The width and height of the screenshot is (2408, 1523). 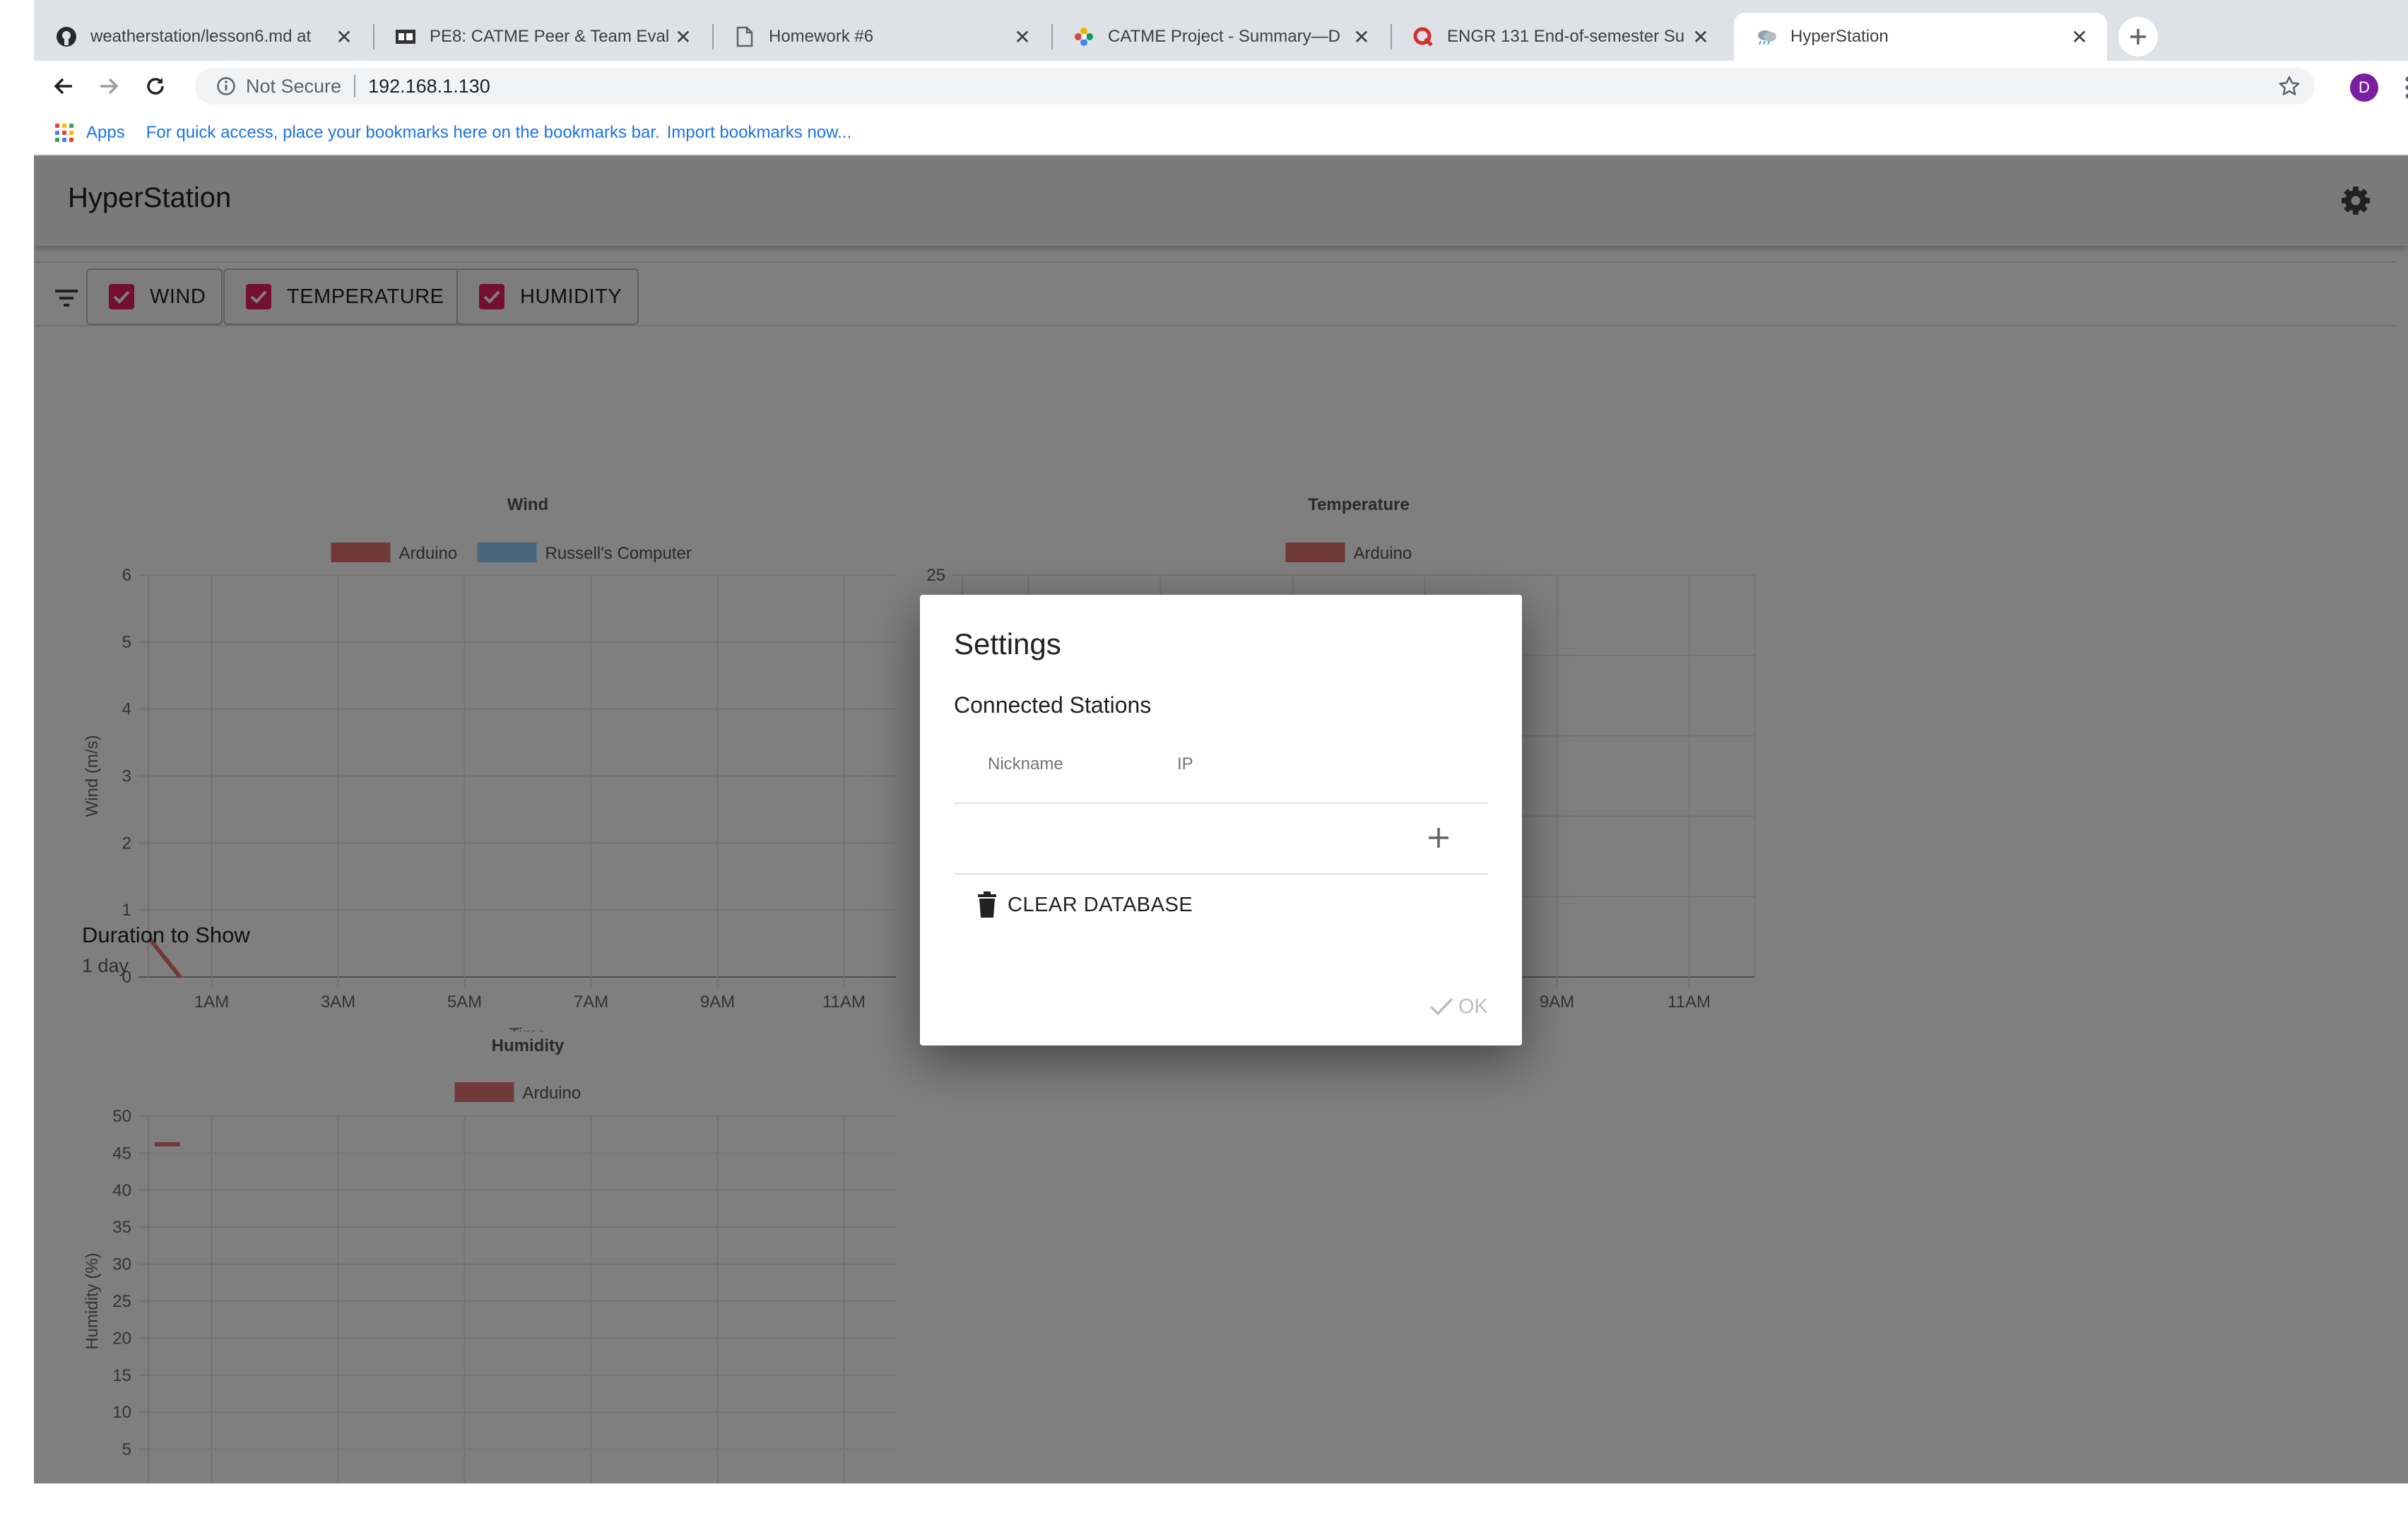 I want to click on bookmark-star-button, so click(x=2289, y=86).